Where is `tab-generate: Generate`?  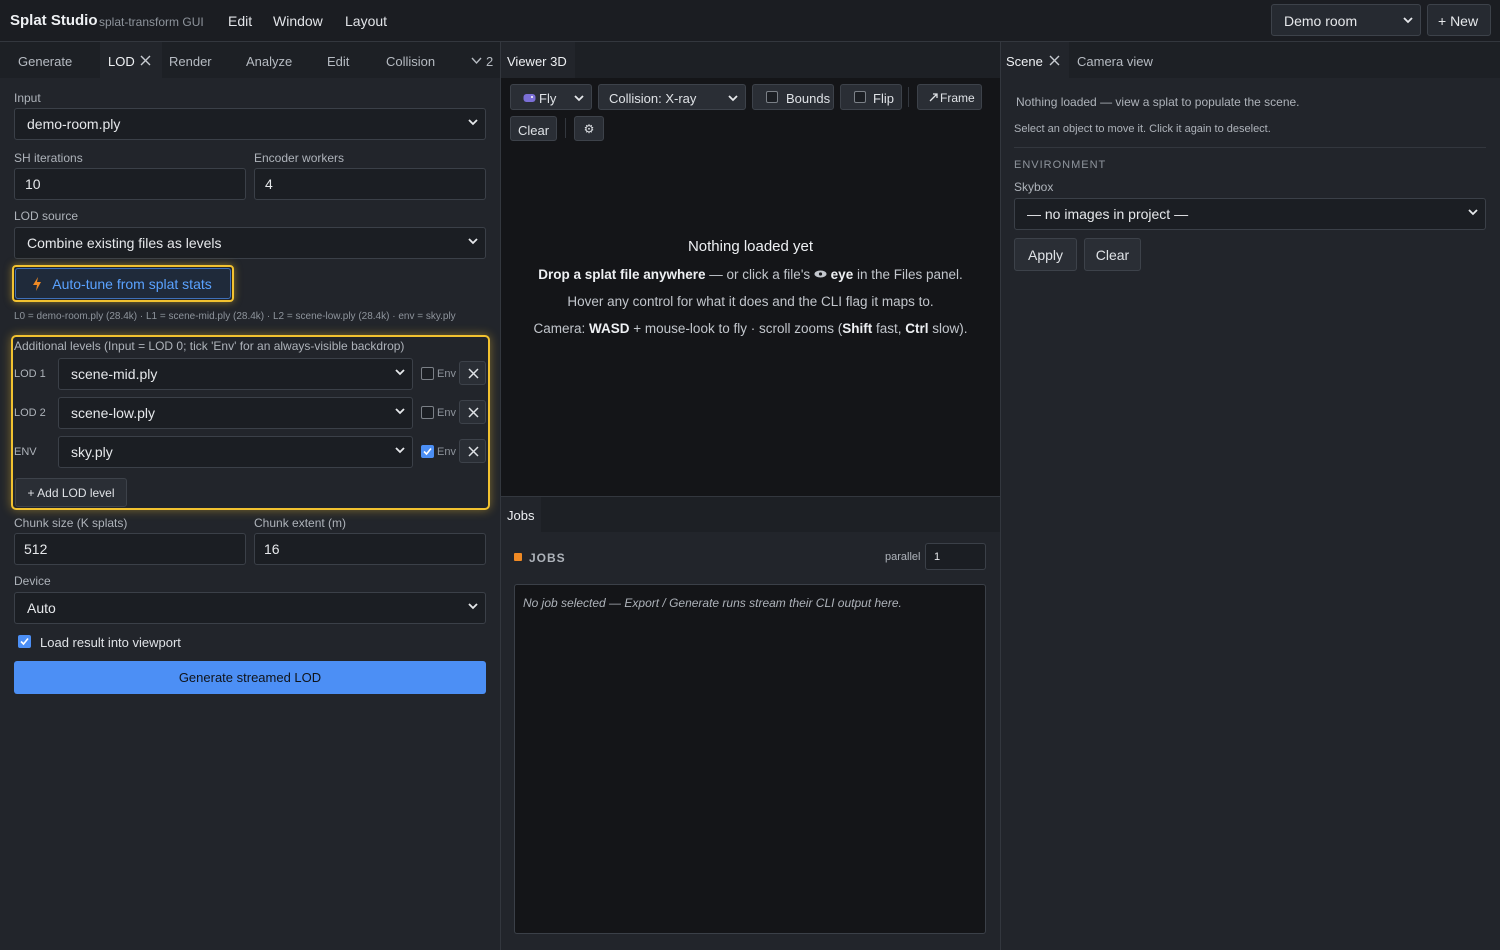
tab-generate: Generate is located at coordinates (45, 61).